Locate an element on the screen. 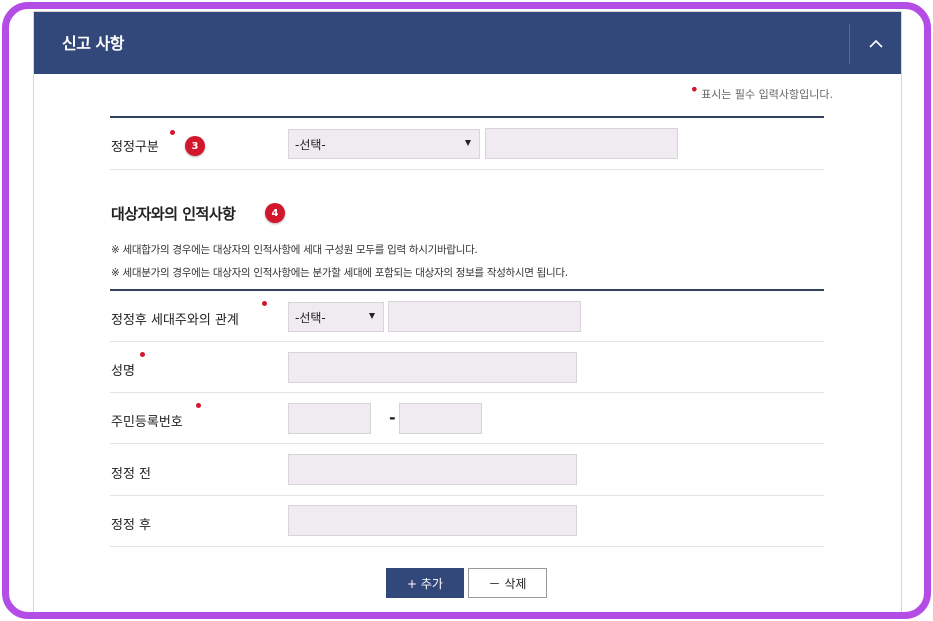 The width and height of the screenshot is (933, 621). relation-select: -선택- is located at coordinates (336, 317).